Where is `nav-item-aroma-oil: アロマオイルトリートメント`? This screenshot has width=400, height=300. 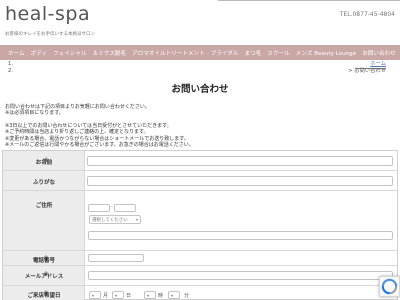 nav-item-aroma-oil: アロマオイルトリートメント is located at coordinates (168, 53).